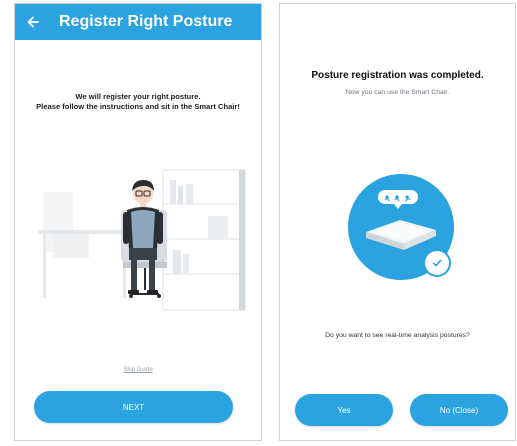 Image resolution: width=517 pixels, height=446 pixels. I want to click on app-bar: Register Right Posture, so click(138, 22).